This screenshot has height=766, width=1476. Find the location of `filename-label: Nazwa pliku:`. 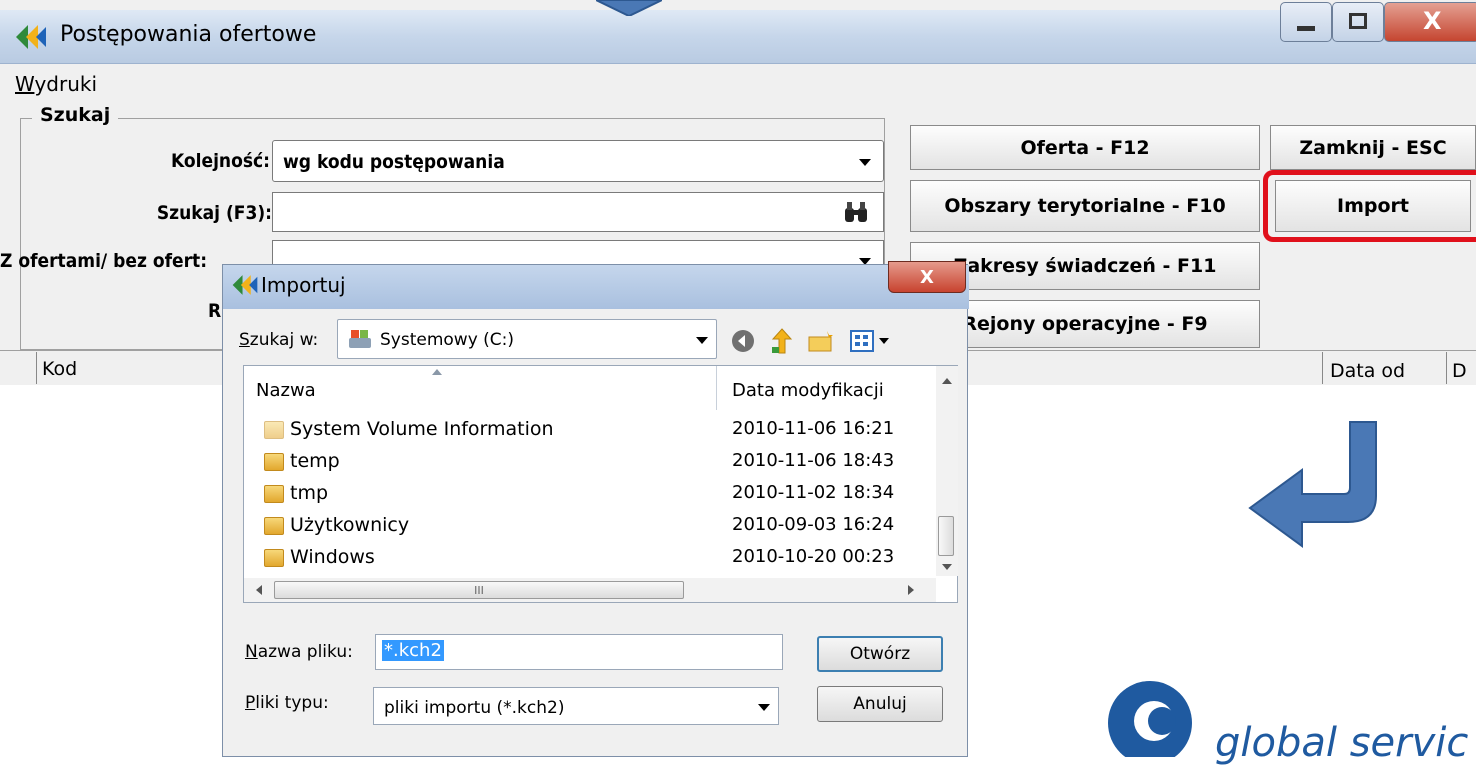

filename-label: Nazwa pliku: is located at coordinates (299, 652).